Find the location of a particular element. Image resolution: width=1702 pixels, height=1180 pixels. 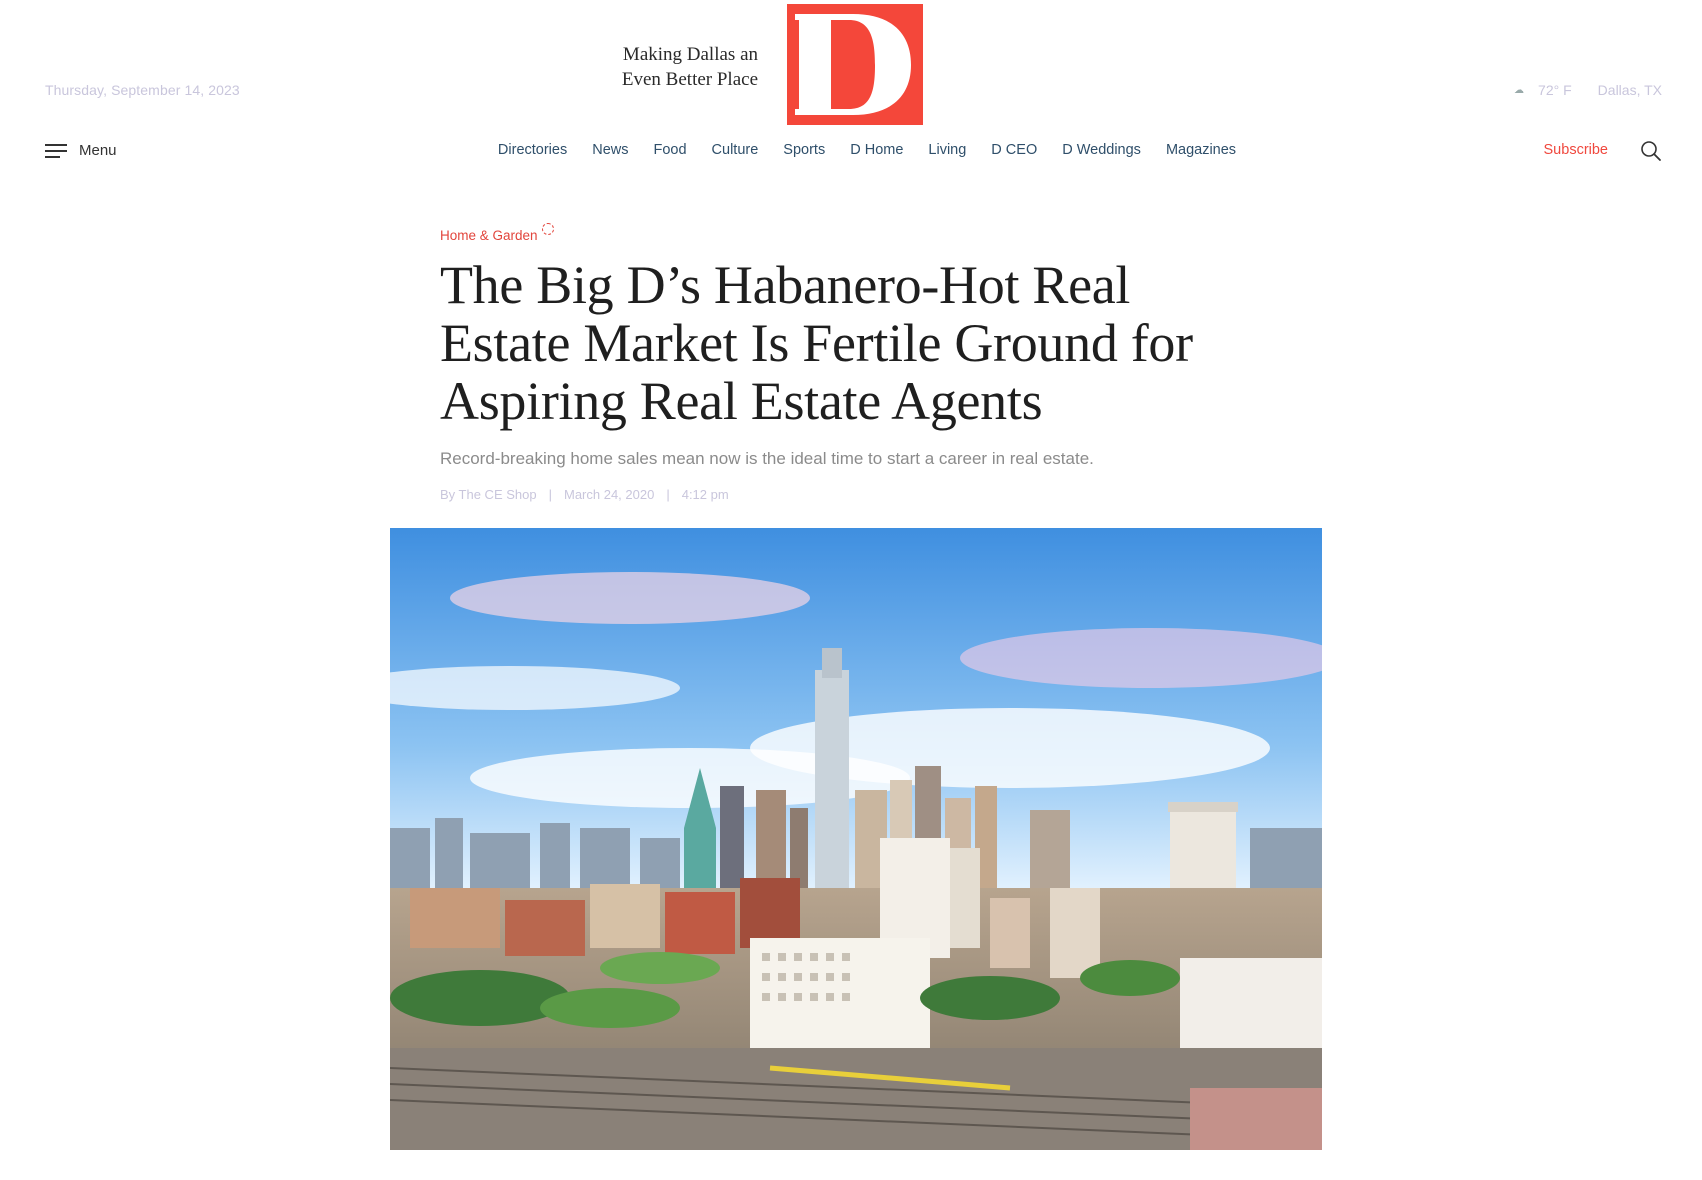

current-date: Thursday, September 14, 2023 is located at coordinates (142, 90).